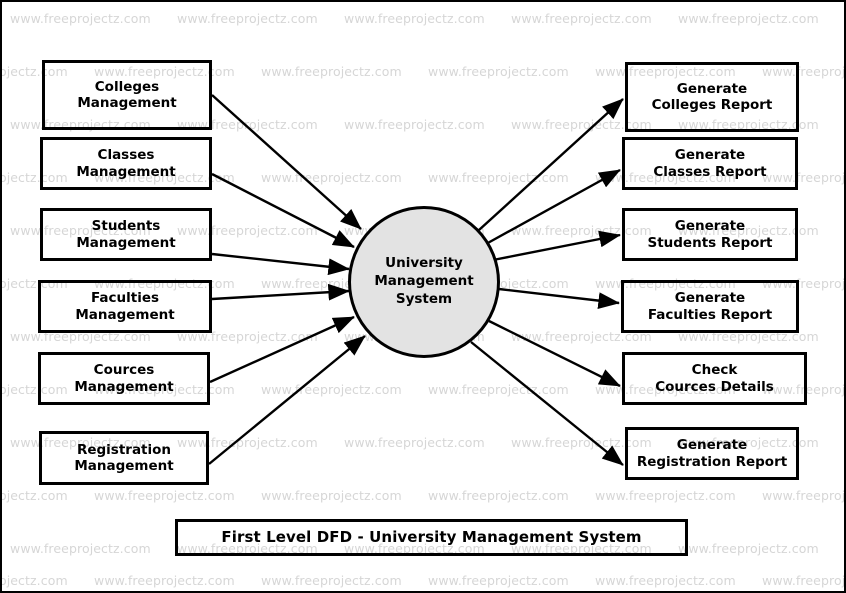 The height and width of the screenshot is (593, 846). I want to click on output-generate-classes-report: Generate Classes Report, so click(710, 163).